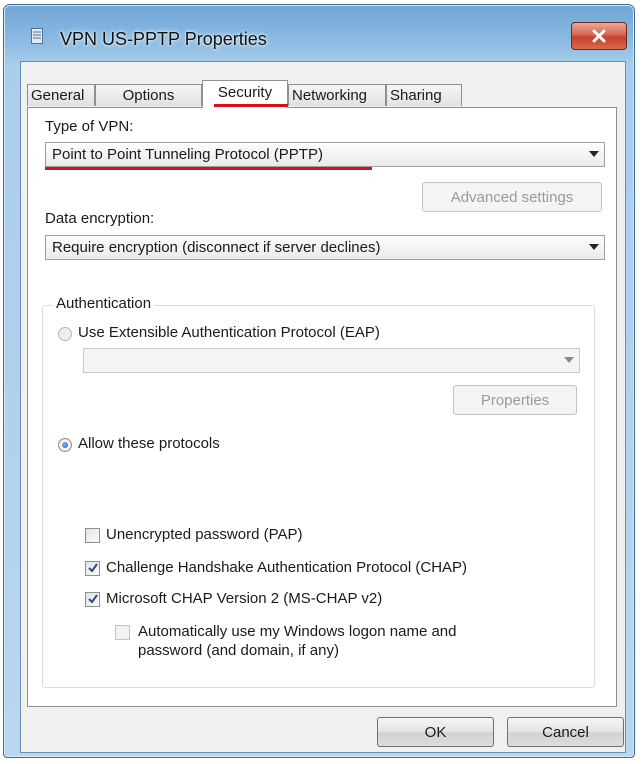  Describe the element at coordinates (65, 445) in the screenshot. I see `allow-protocols-radio` at that location.